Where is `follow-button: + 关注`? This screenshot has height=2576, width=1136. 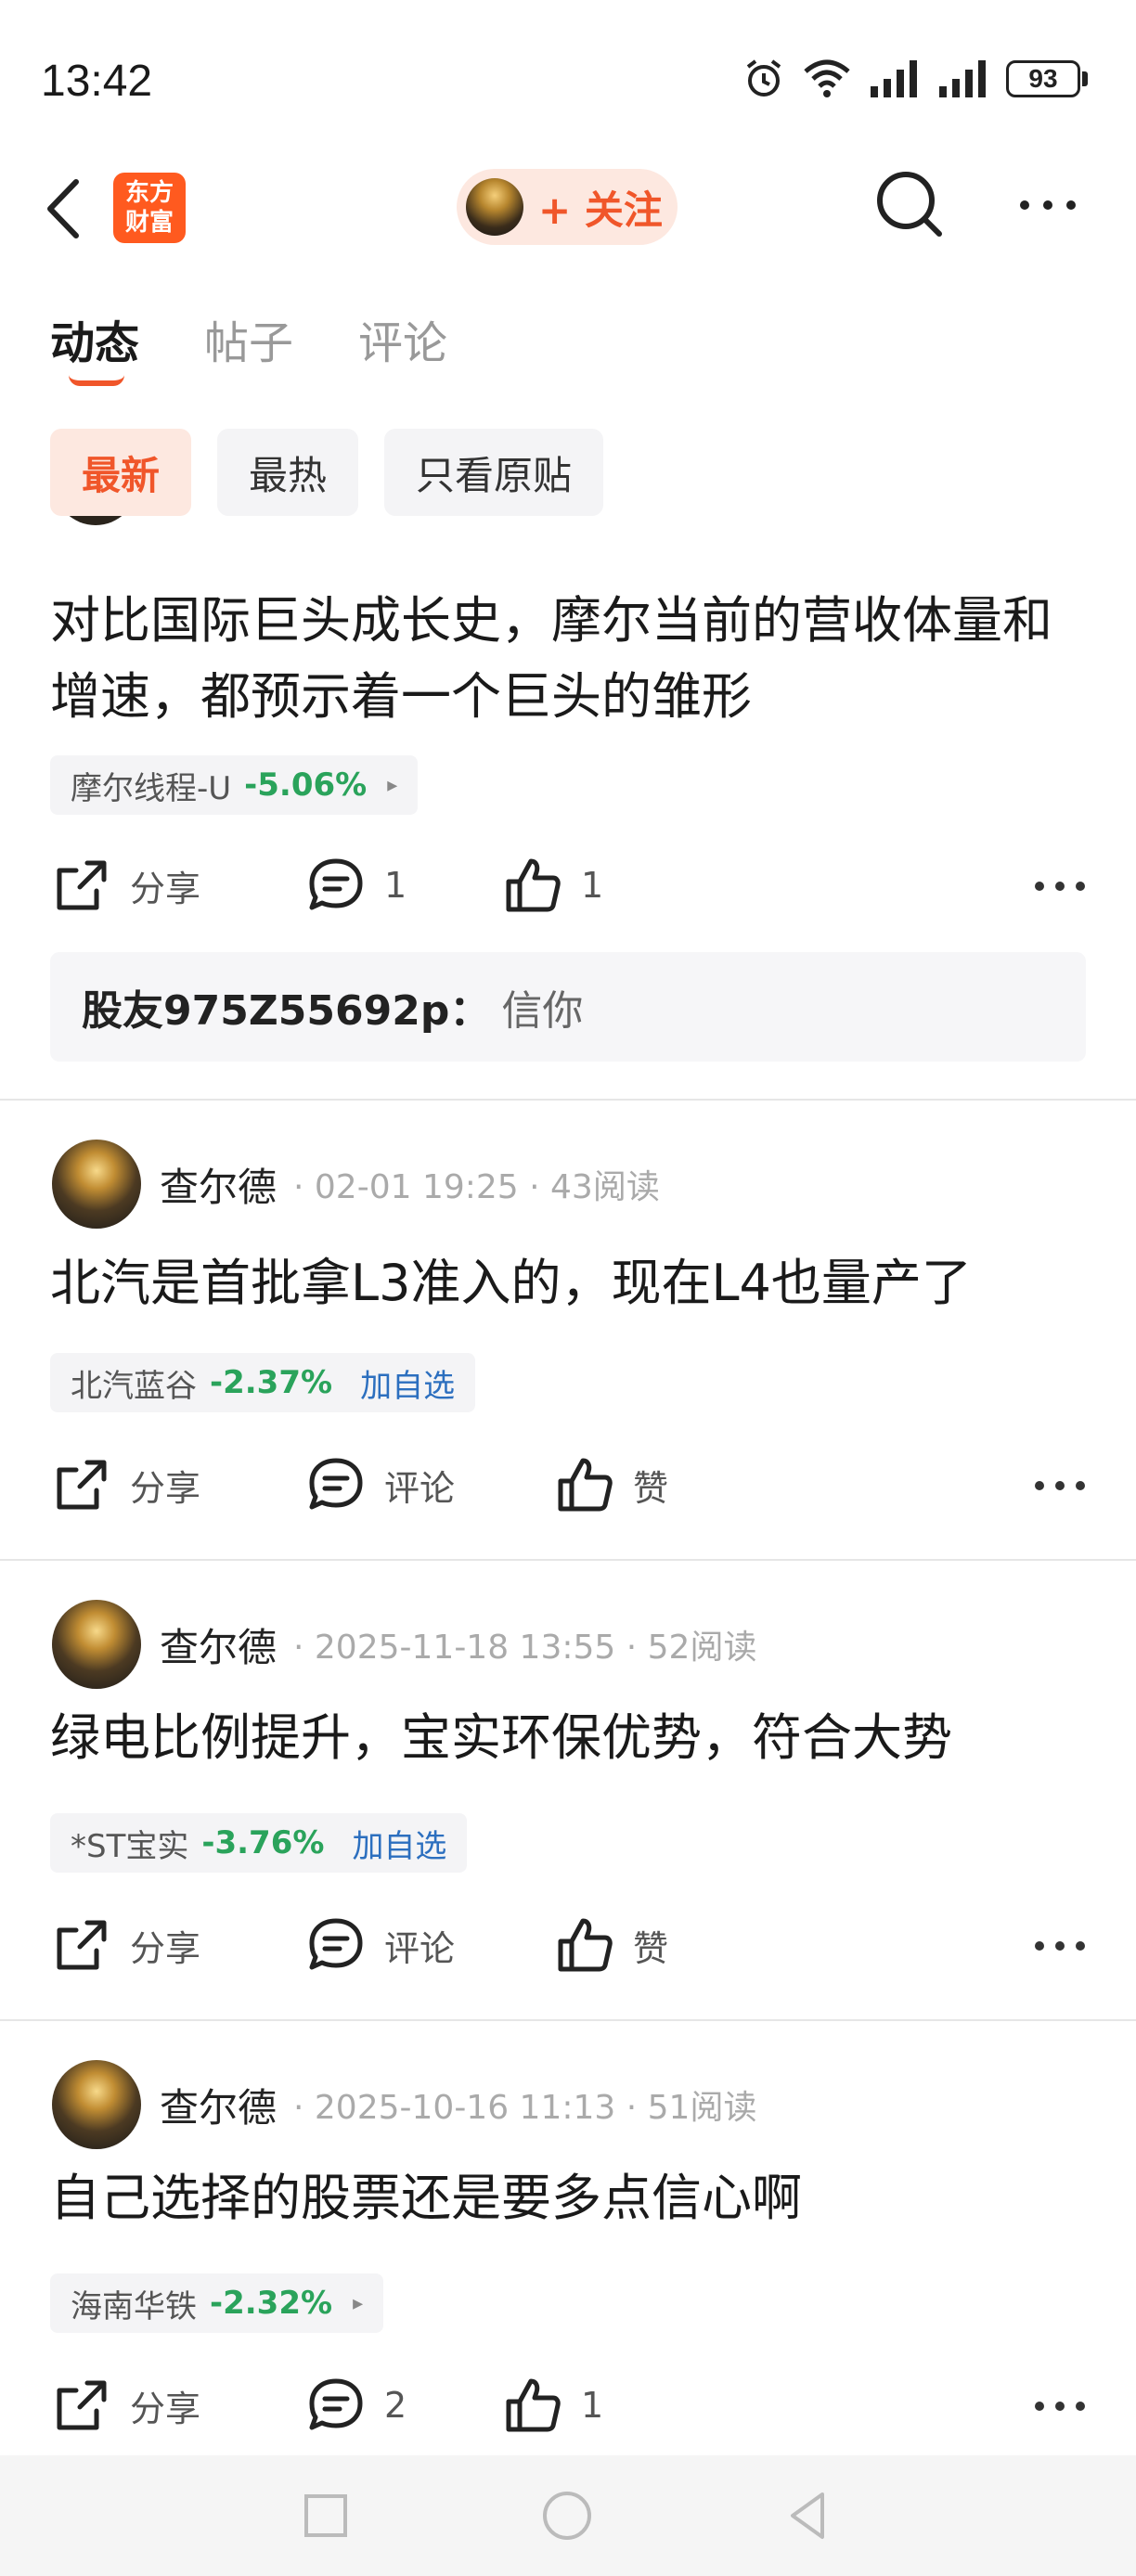 follow-button: + 关注 is located at coordinates (567, 207).